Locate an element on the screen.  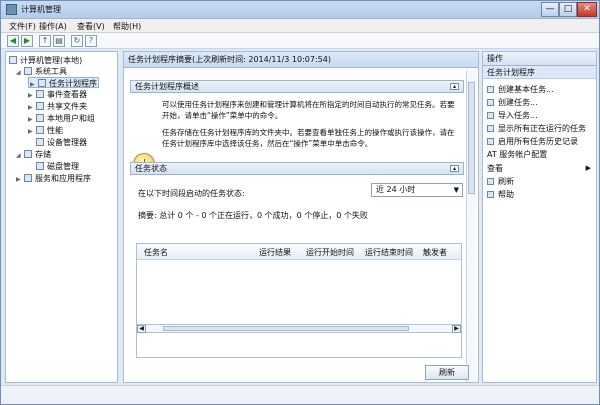
up-icon: ↑ is located at coordinates (45, 41).